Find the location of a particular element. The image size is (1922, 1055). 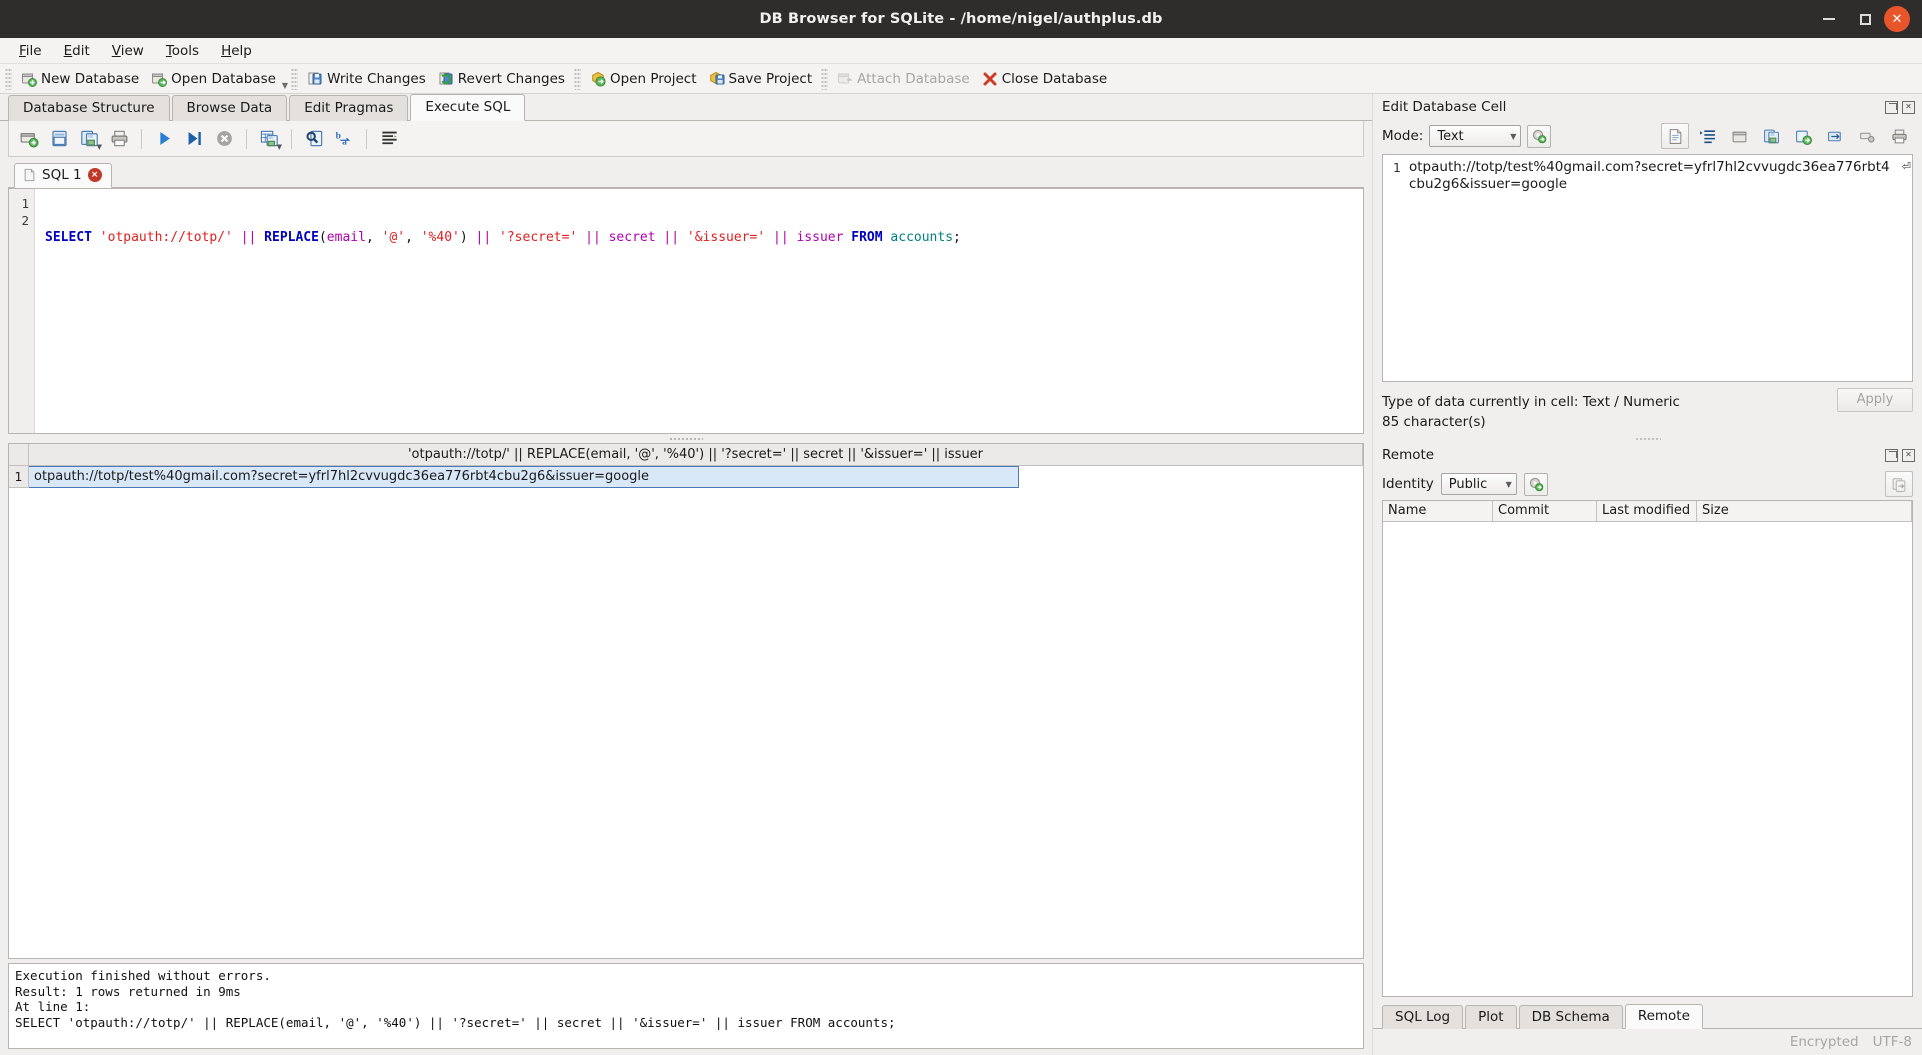

tab-plot: Plot is located at coordinates (1491, 1017).